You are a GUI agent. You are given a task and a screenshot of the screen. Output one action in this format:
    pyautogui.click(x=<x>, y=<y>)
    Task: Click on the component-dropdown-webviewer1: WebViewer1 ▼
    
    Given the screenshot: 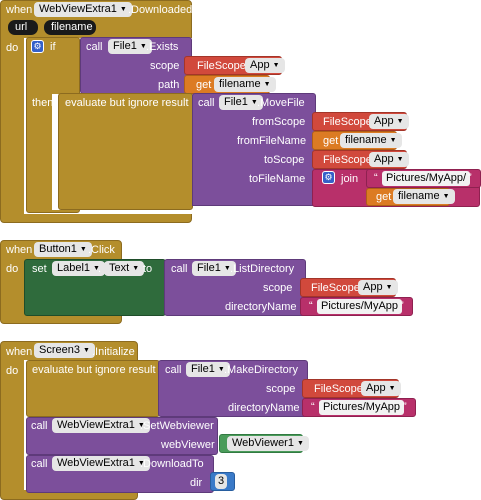 What is the action you would take?
    pyautogui.click(x=268, y=443)
    